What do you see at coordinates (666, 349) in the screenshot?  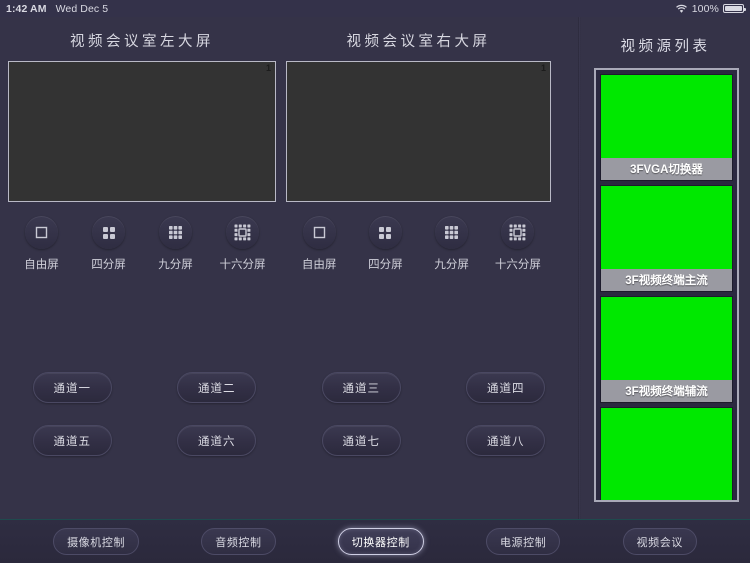 I see `video-source-item-3: 3F视频终端辅流` at bounding box center [666, 349].